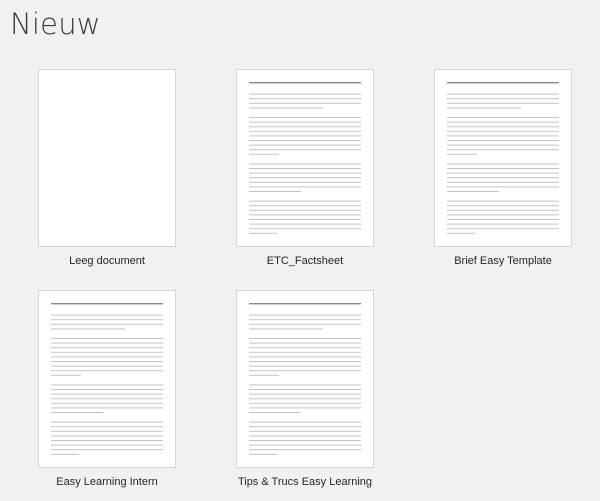 The width and height of the screenshot is (600, 501). I want to click on template-label: Tips & Trucs Easy Learning, so click(305, 482).